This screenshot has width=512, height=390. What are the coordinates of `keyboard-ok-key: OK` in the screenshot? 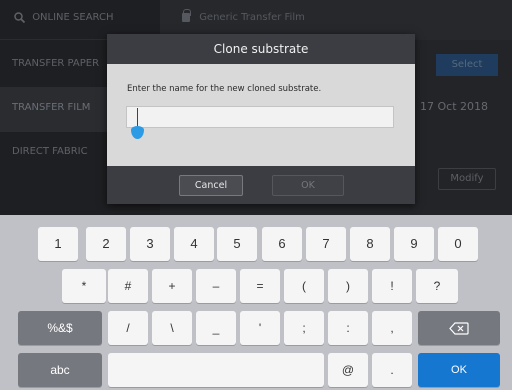 It's located at (459, 370).